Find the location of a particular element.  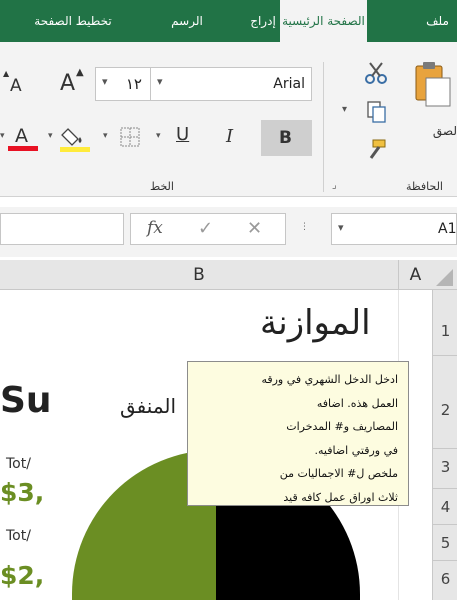

font-color-letter: A is located at coordinates (21, 136).